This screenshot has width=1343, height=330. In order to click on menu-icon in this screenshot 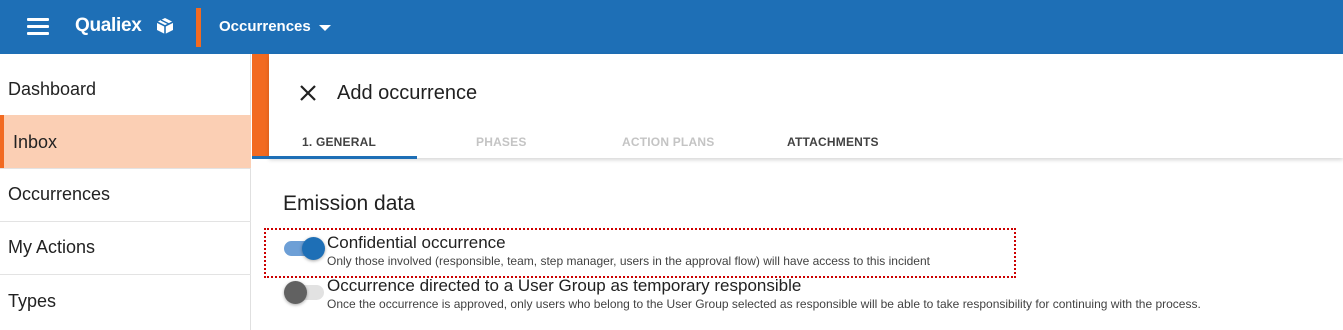, I will do `click(38, 27)`.